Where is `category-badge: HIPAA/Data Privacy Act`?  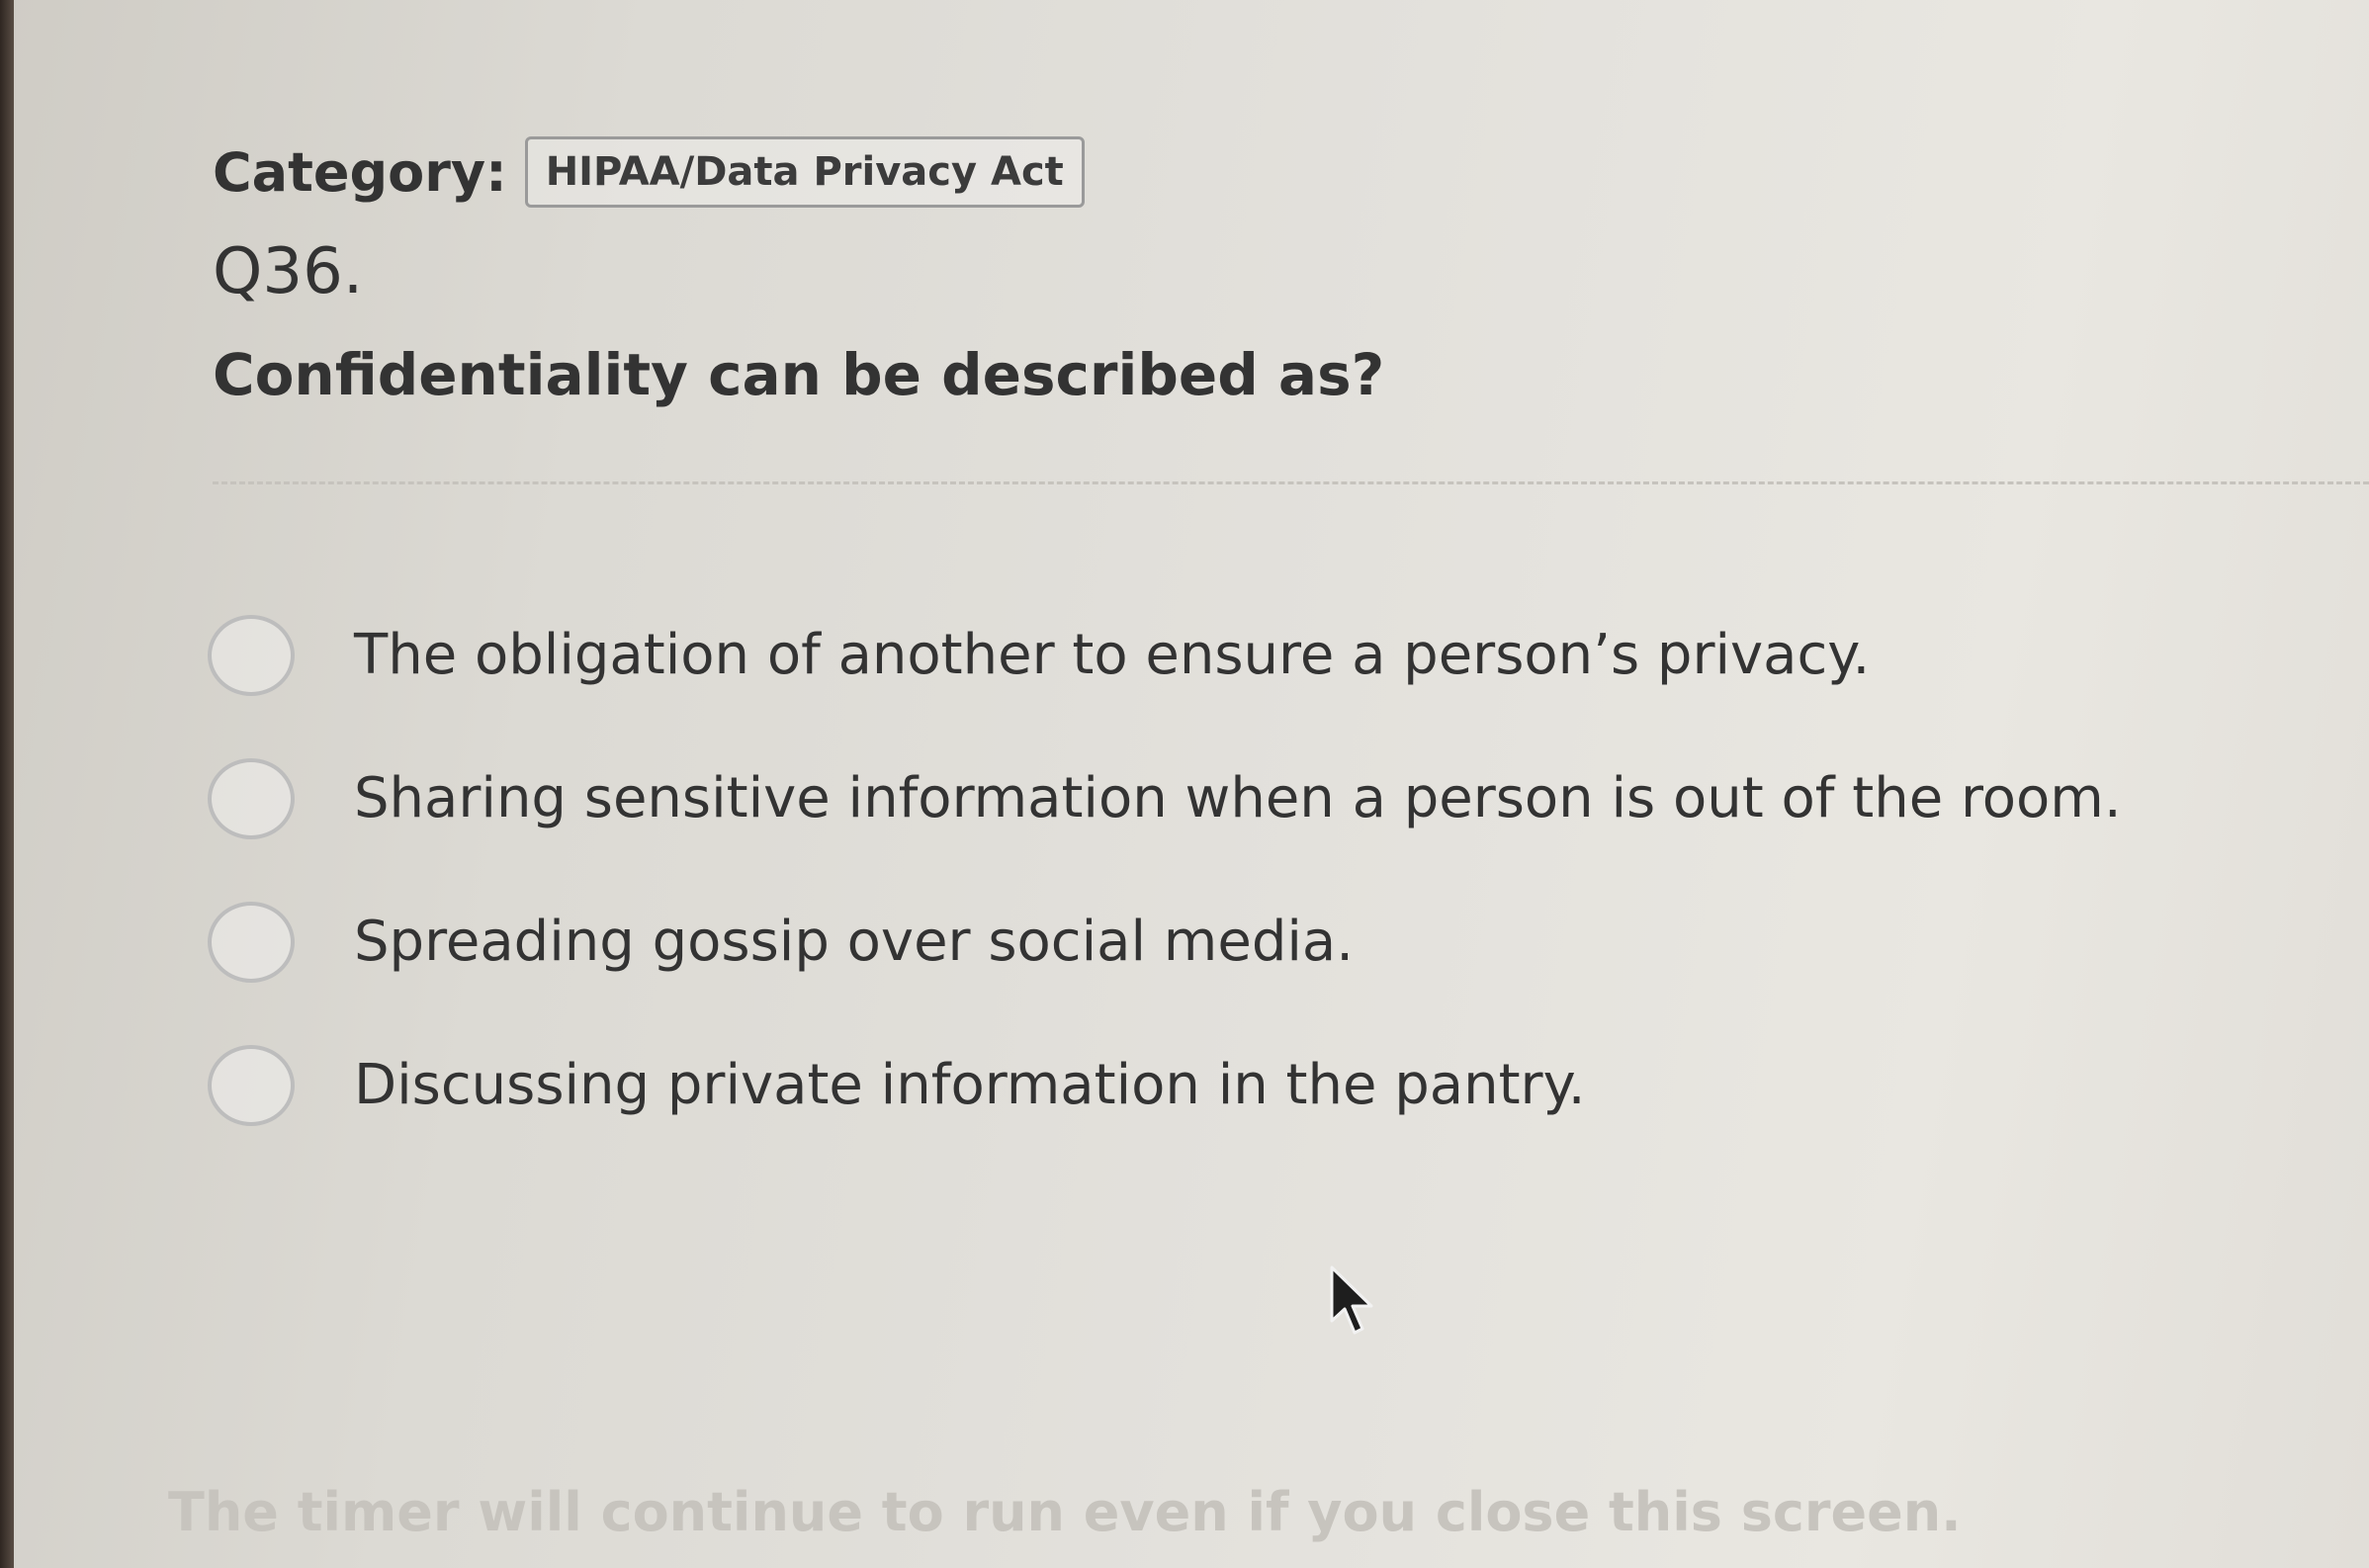 category-badge: HIPAA/Data Privacy Act is located at coordinates (805, 172).